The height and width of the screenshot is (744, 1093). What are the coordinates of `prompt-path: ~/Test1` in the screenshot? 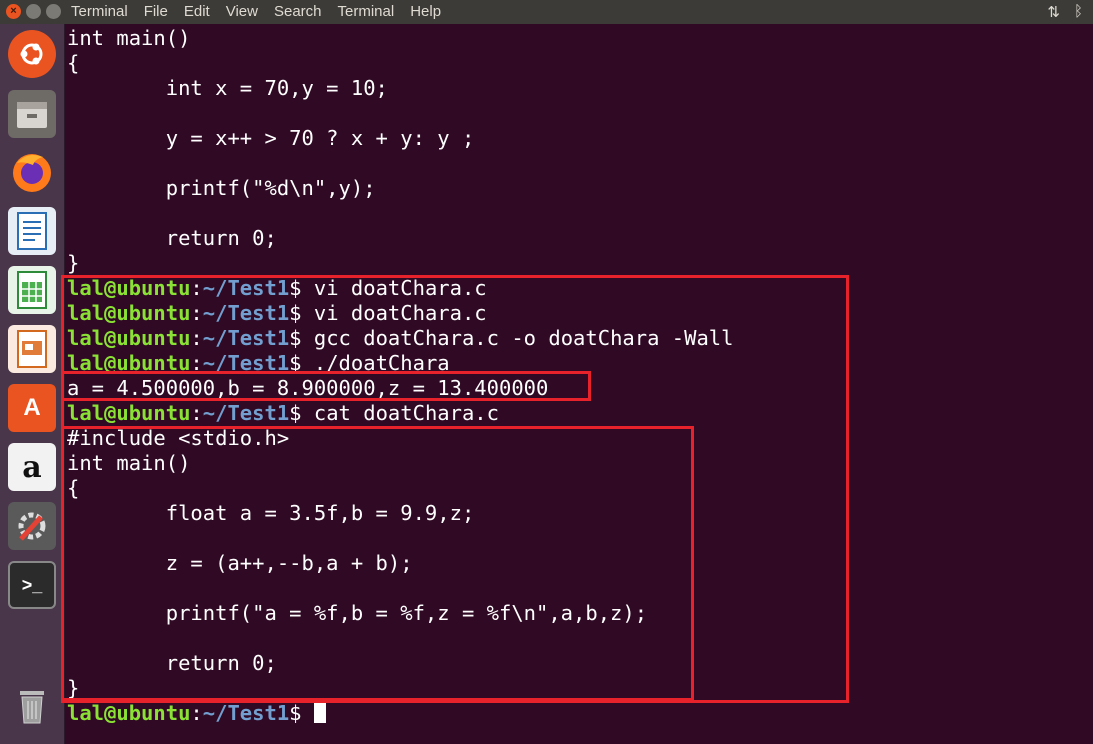 It's located at (246, 713).